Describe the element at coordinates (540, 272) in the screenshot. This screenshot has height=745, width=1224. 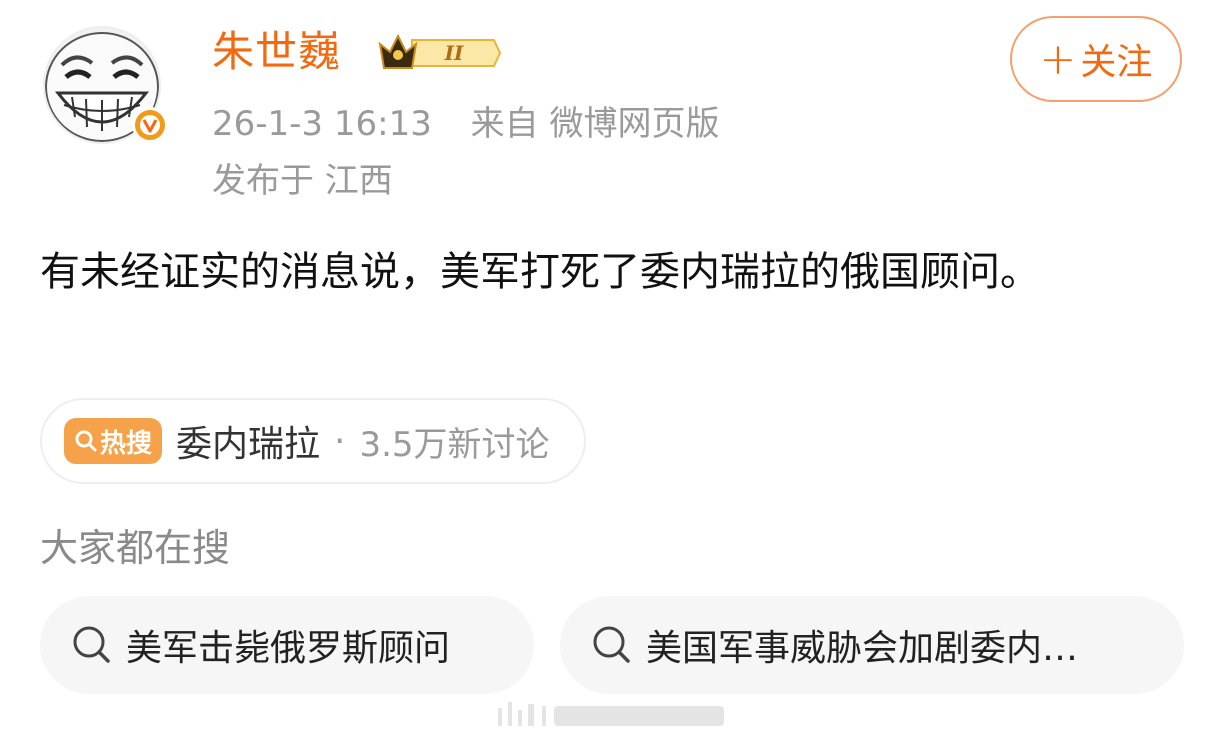
I see `post-text: 有未经证实的消息说，美军打死了委内瑞拉的俄国顾问。` at that location.